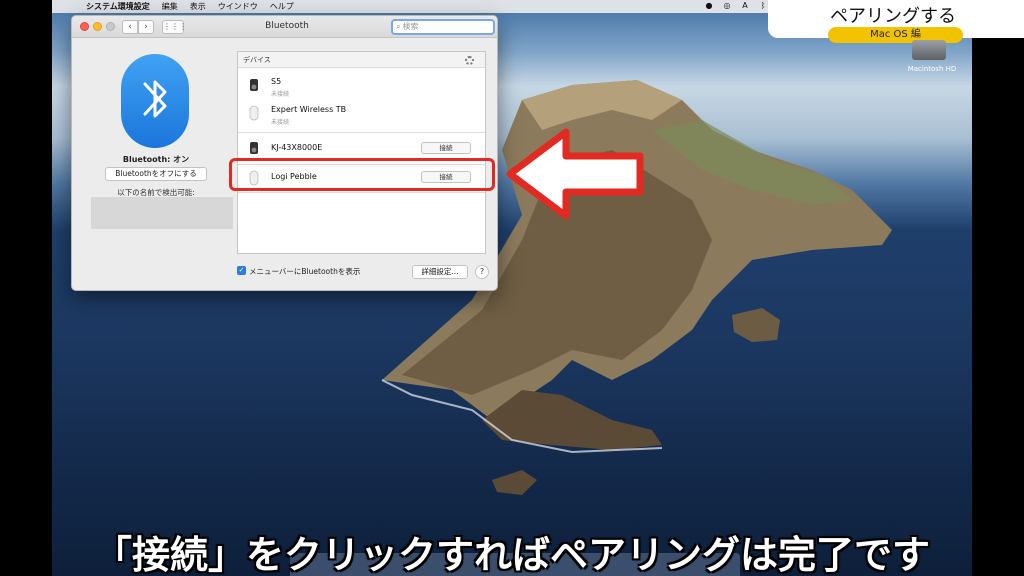 Image resolution: width=1024 pixels, height=576 pixels. I want to click on input-source-icon: A, so click(745, 6).